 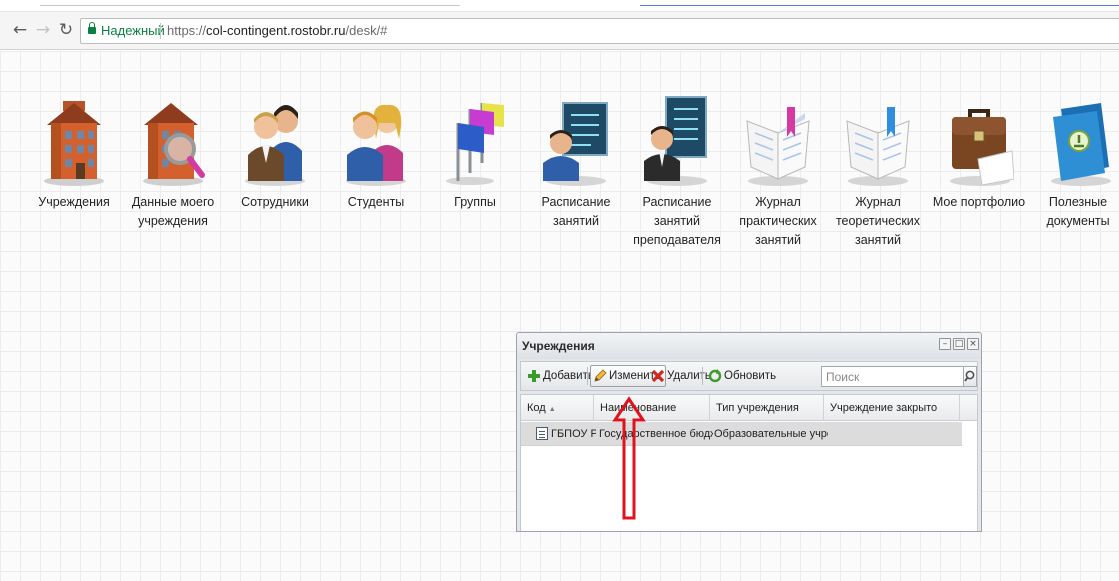 I want to click on reload-button: ↻, so click(x=66, y=30).